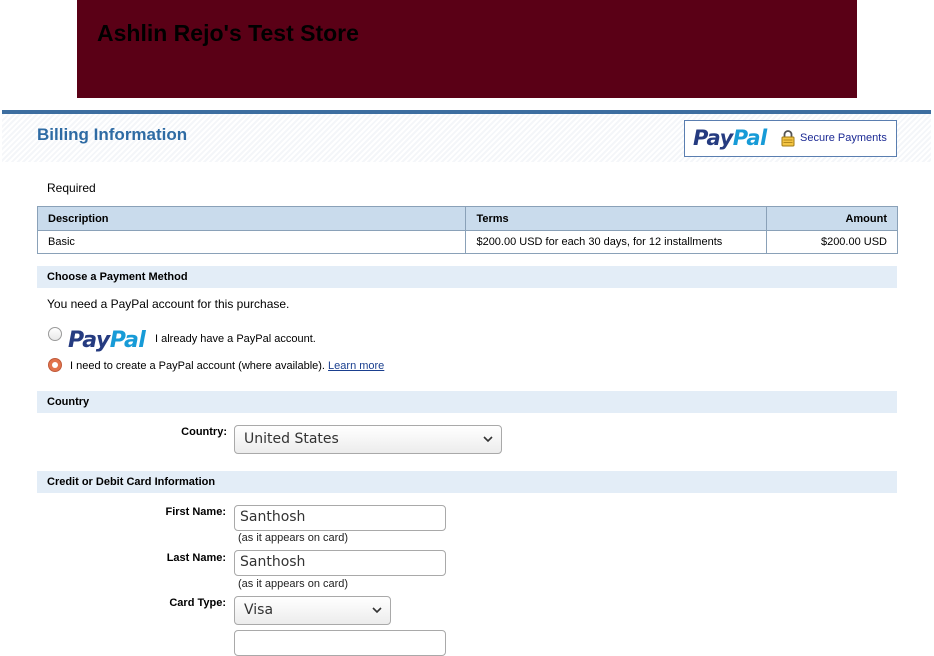 The height and width of the screenshot is (656, 934). Describe the element at coordinates (112, 134) in the screenshot. I see `page-title: Billing Information` at that location.